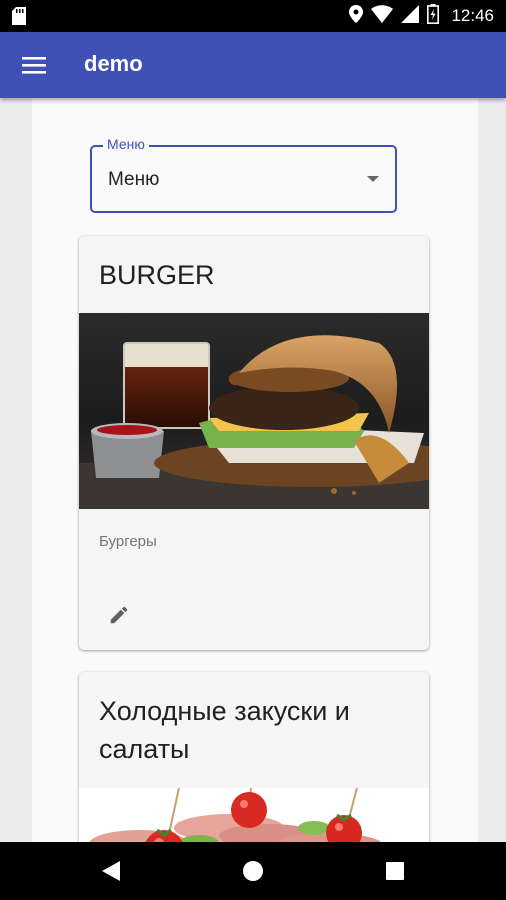 This screenshot has width=506, height=900. What do you see at coordinates (433, 16) in the screenshot?
I see `battery-icon` at bounding box center [433, 16].